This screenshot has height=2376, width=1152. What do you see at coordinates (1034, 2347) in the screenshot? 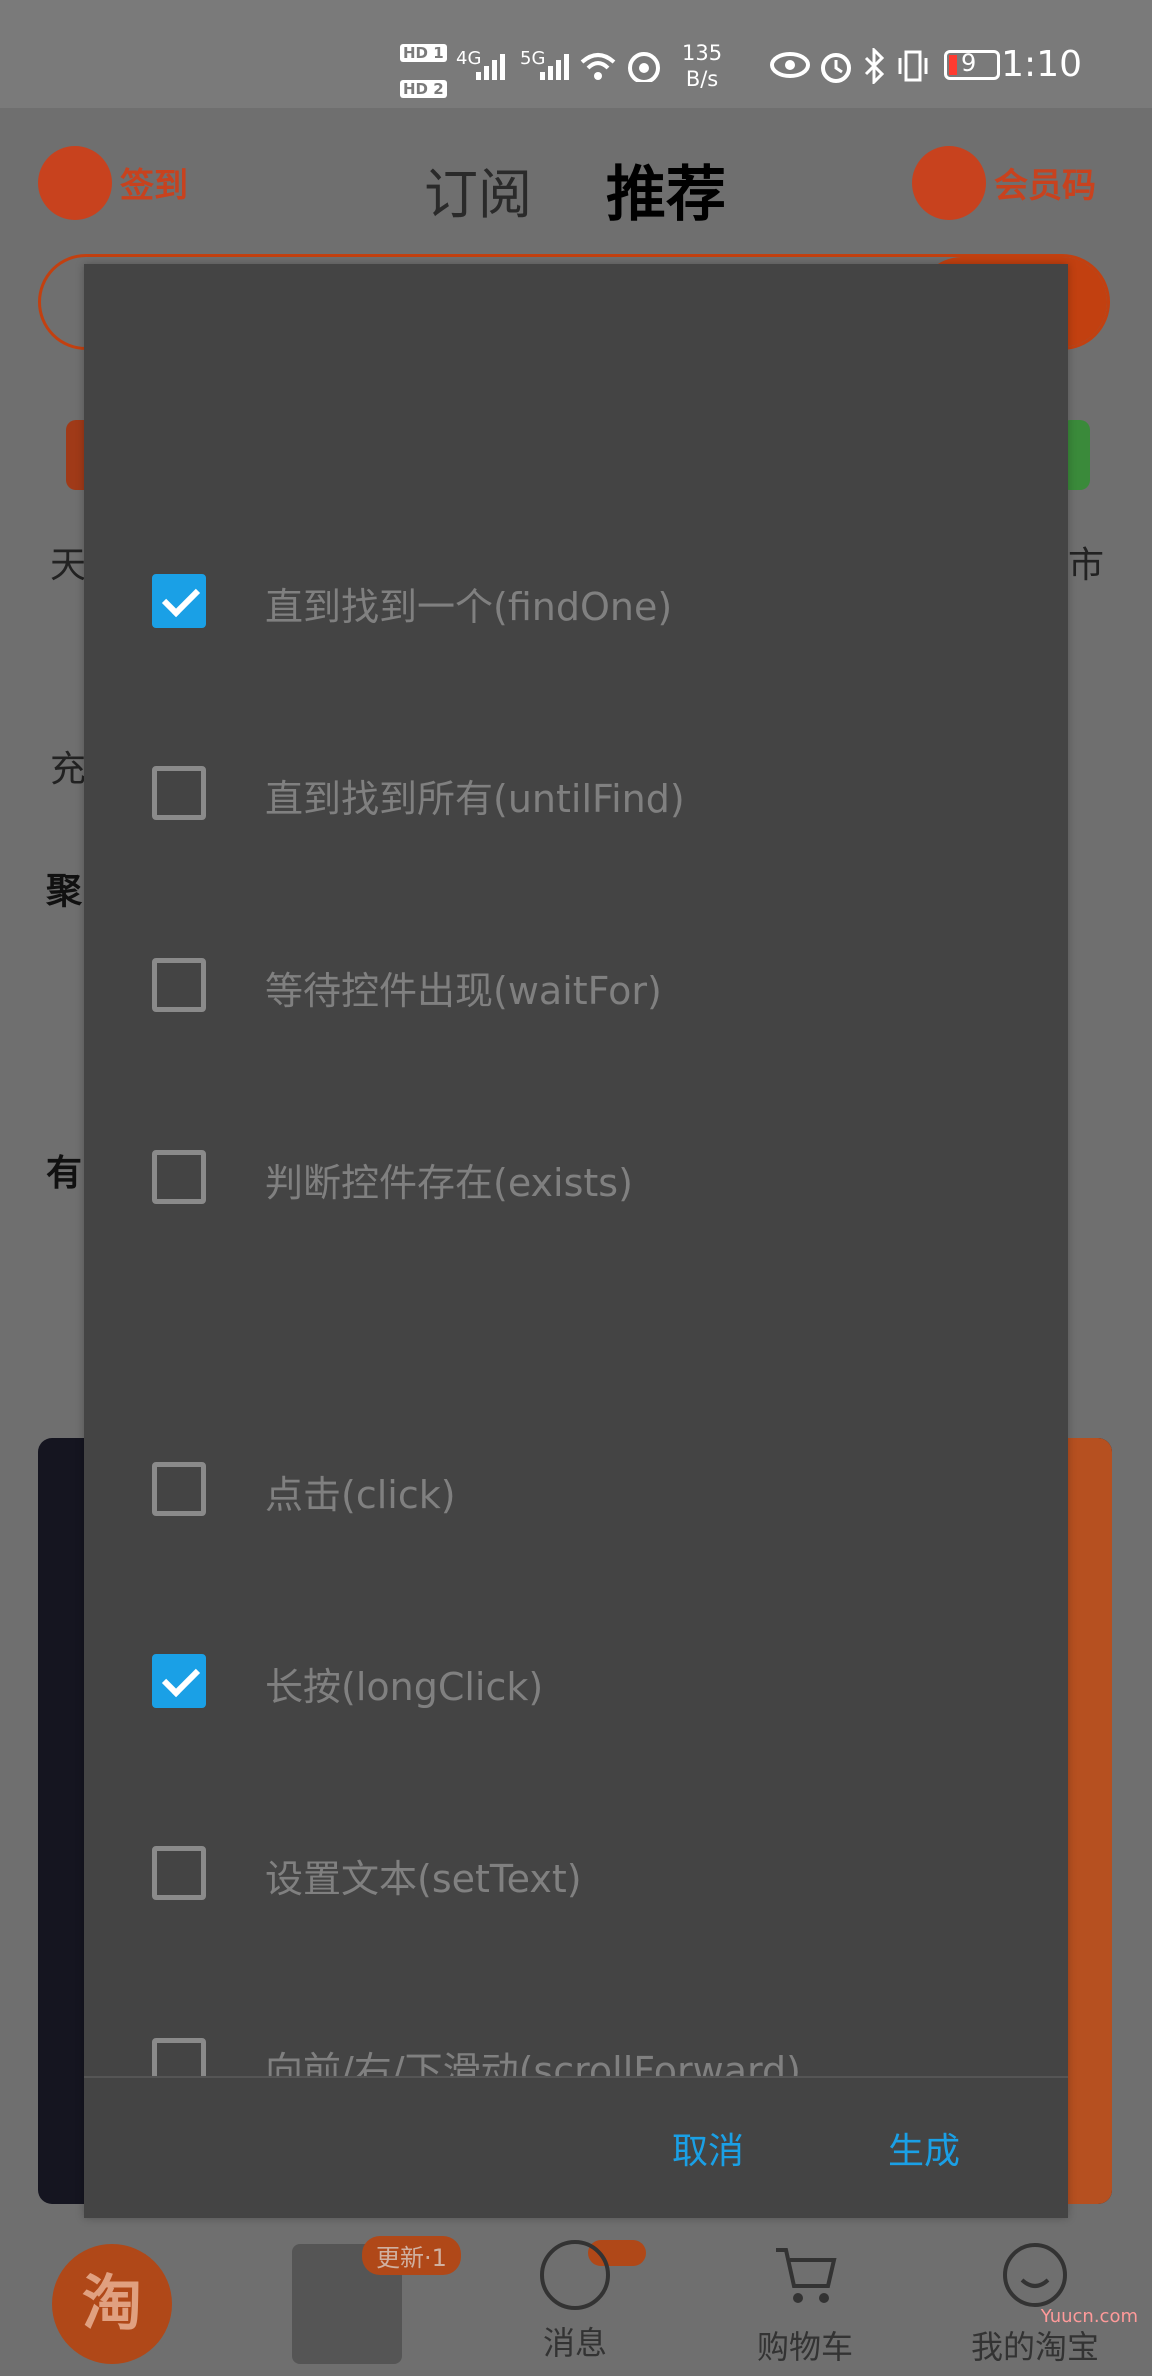
I see `mine-label: 我的淘宝` at bounding box center [1034, 2347].